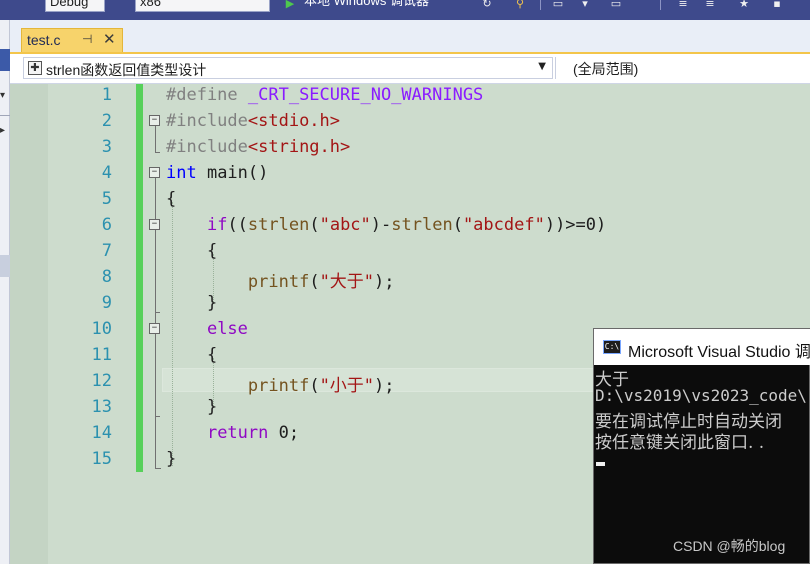 The image size is (810, 564). Describe the element at coordinates (101, 407) in the screenshot. I see `line-number: 13` at that location.